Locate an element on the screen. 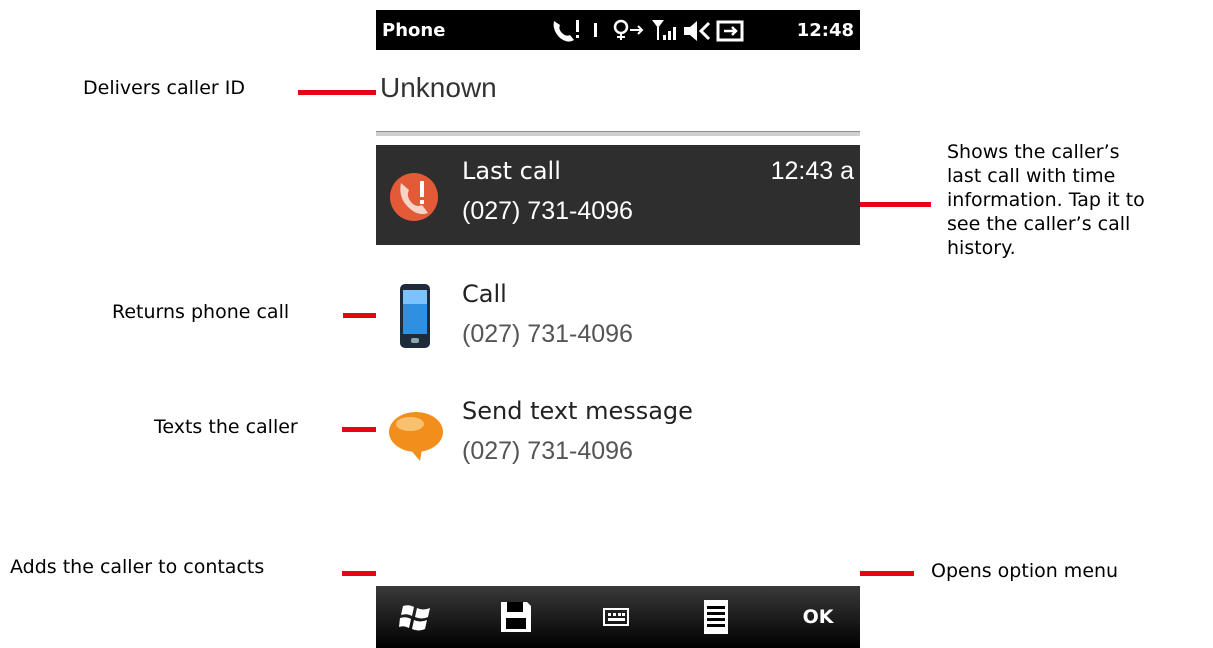 Image resolution: width=1213 pixels, height=648 pixels. line-one-icon is located at coordinates (595, 30).